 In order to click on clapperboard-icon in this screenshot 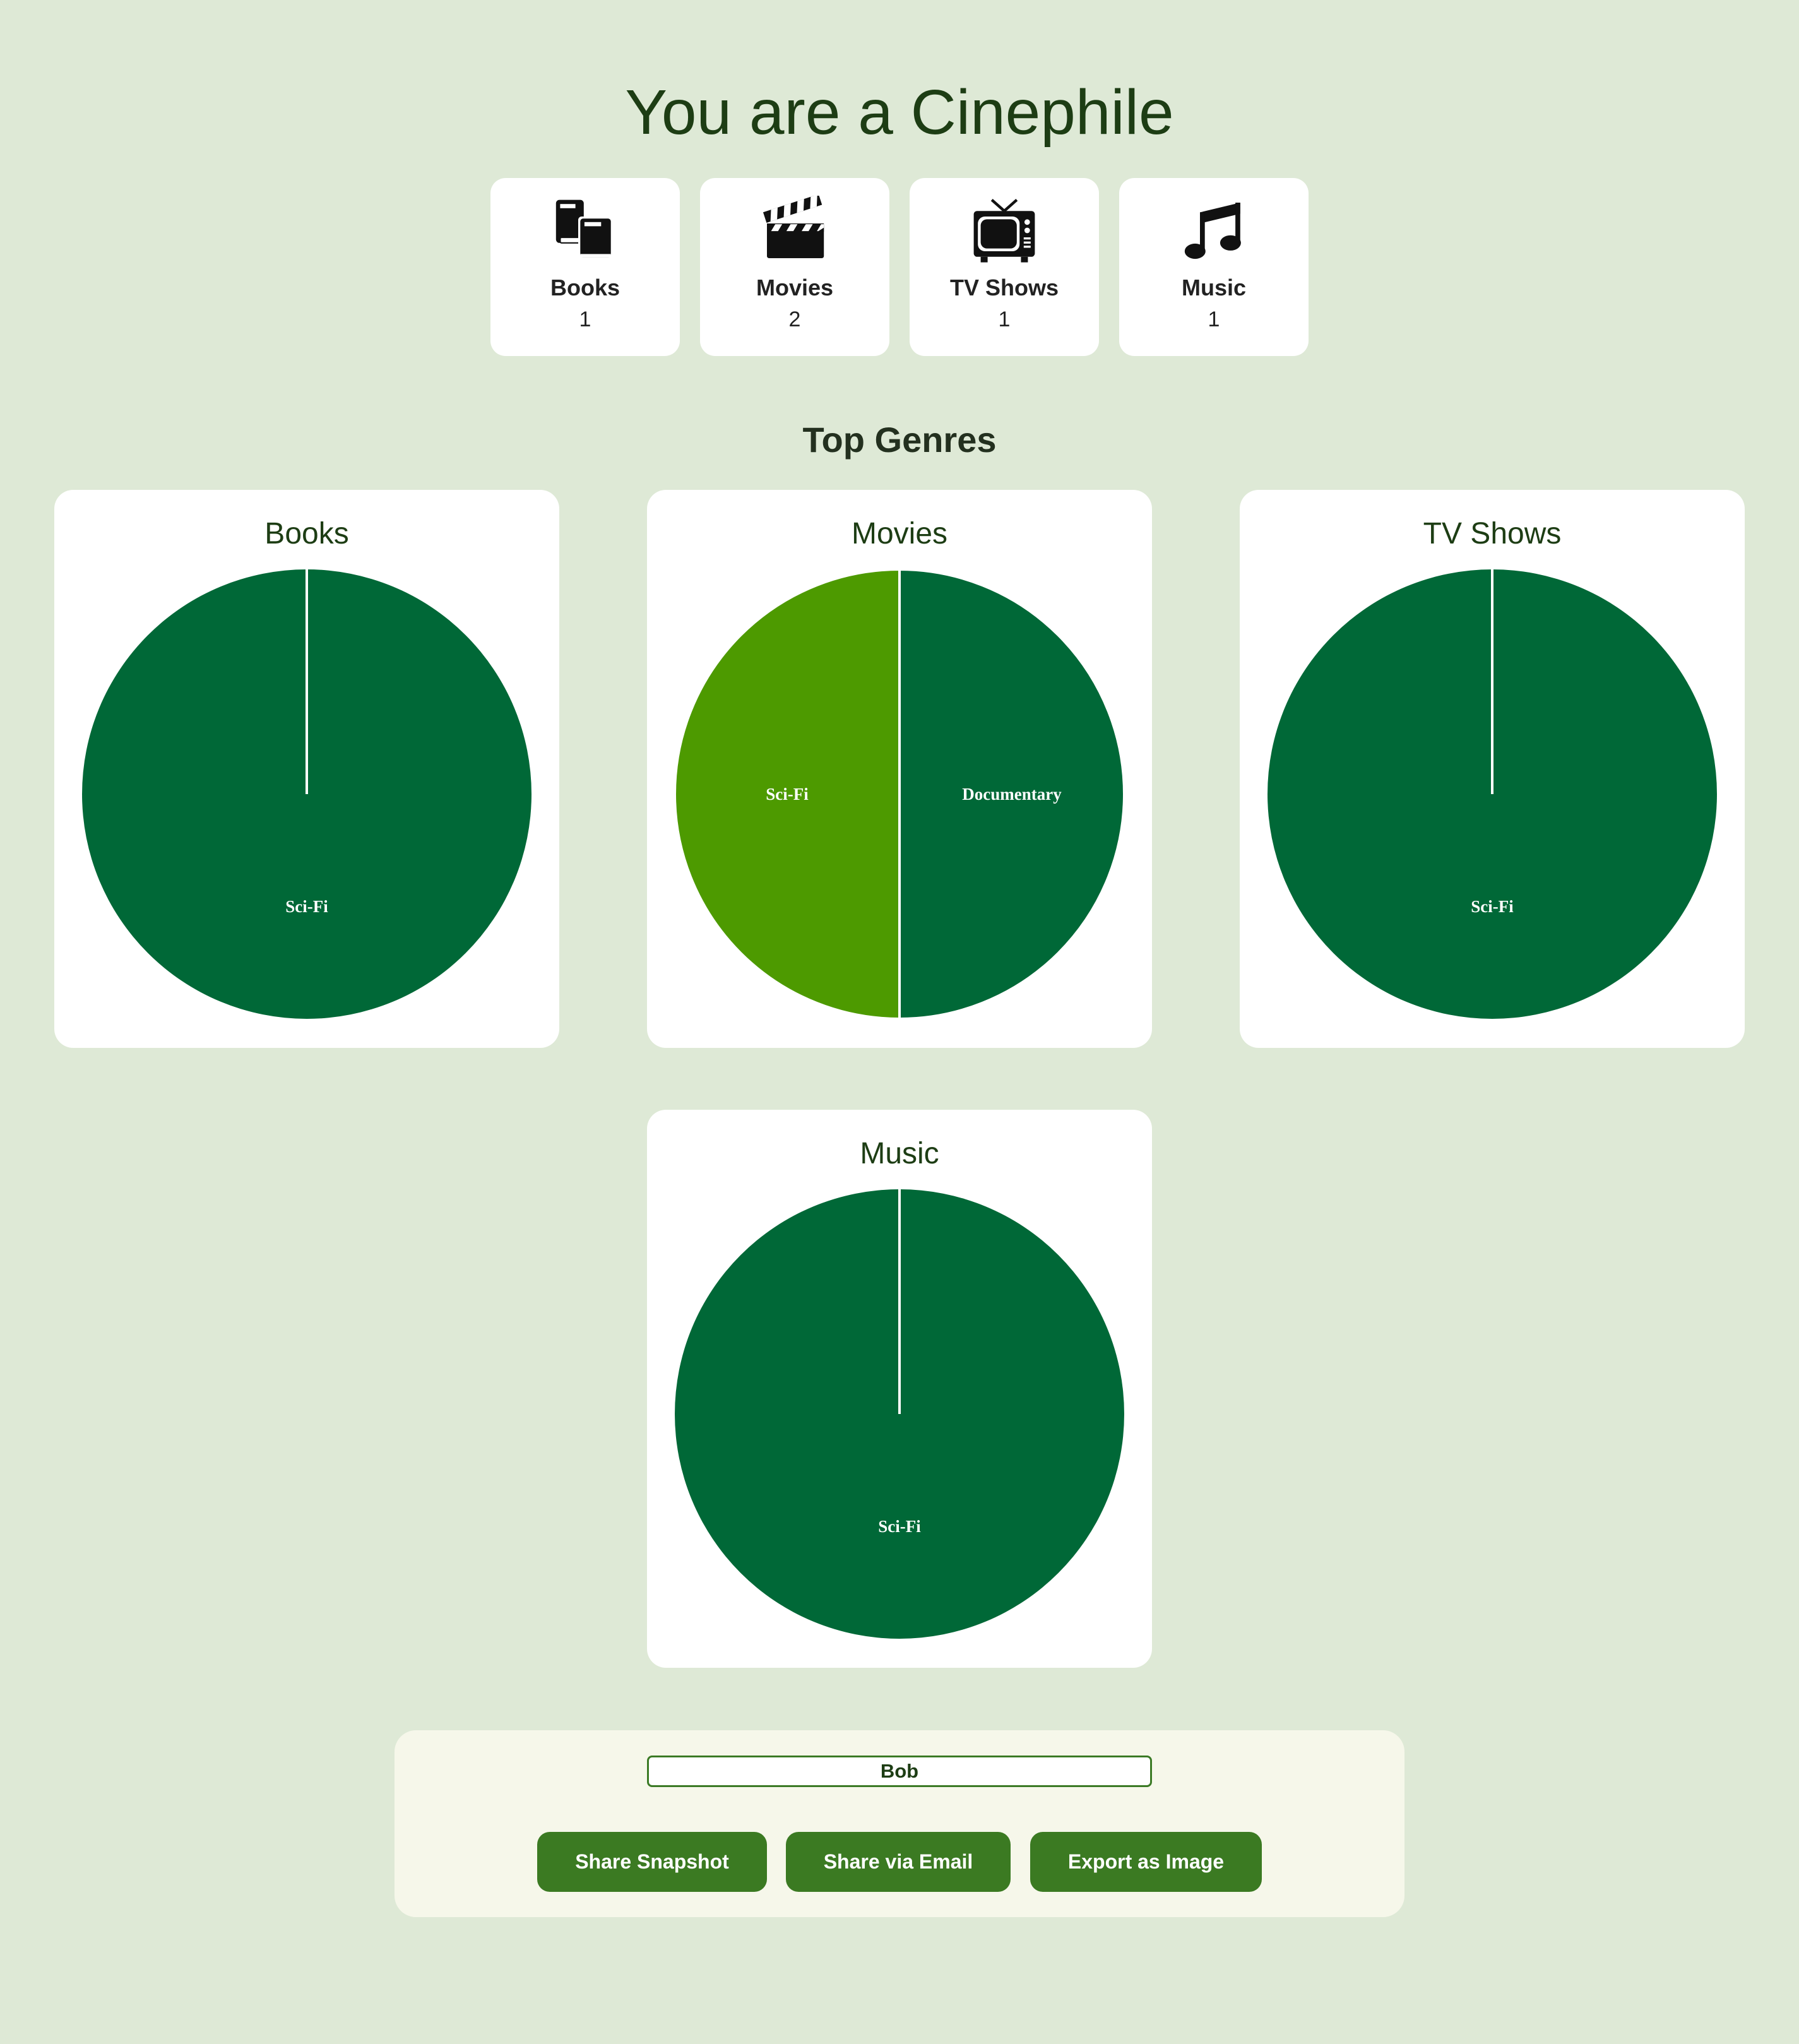, I will do `click(794, 231)`.